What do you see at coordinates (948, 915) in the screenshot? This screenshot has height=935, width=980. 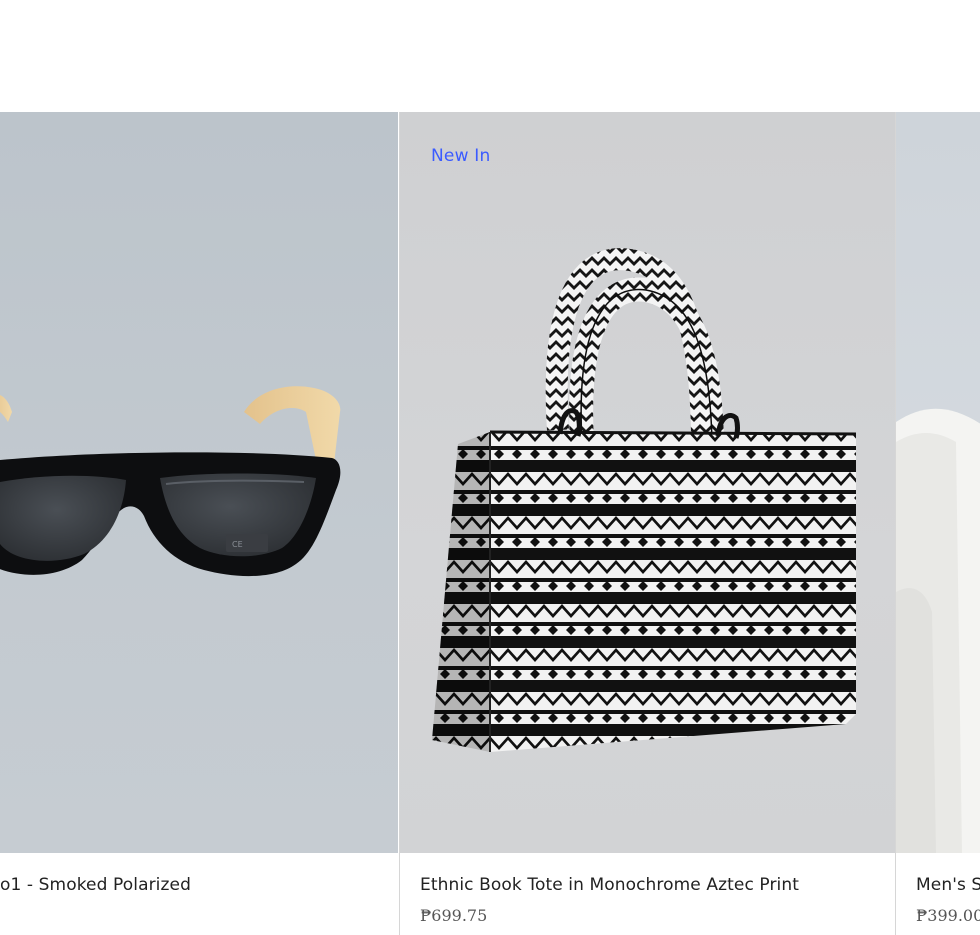 I see `product-price: ₱399.00` at bounding box center [948, 915].